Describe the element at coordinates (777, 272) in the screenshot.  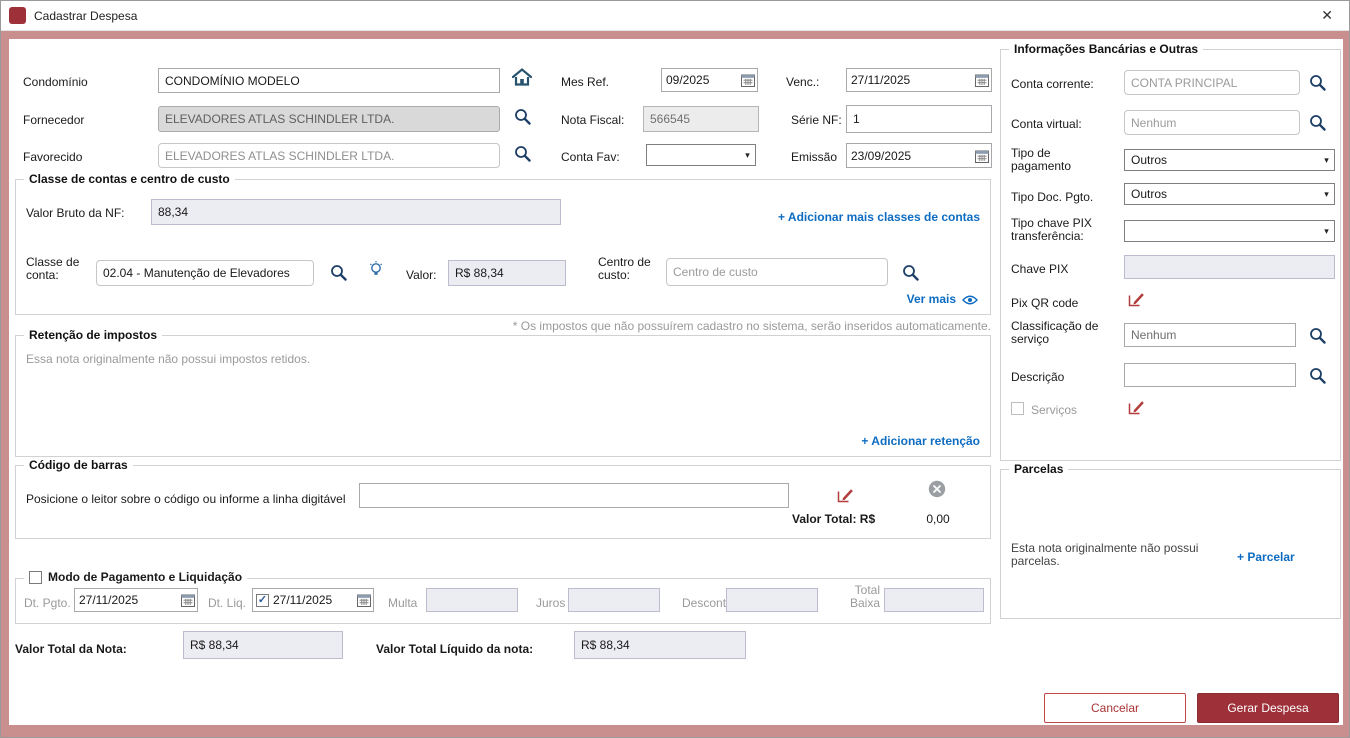
I see `centro-custo-input` at that location.